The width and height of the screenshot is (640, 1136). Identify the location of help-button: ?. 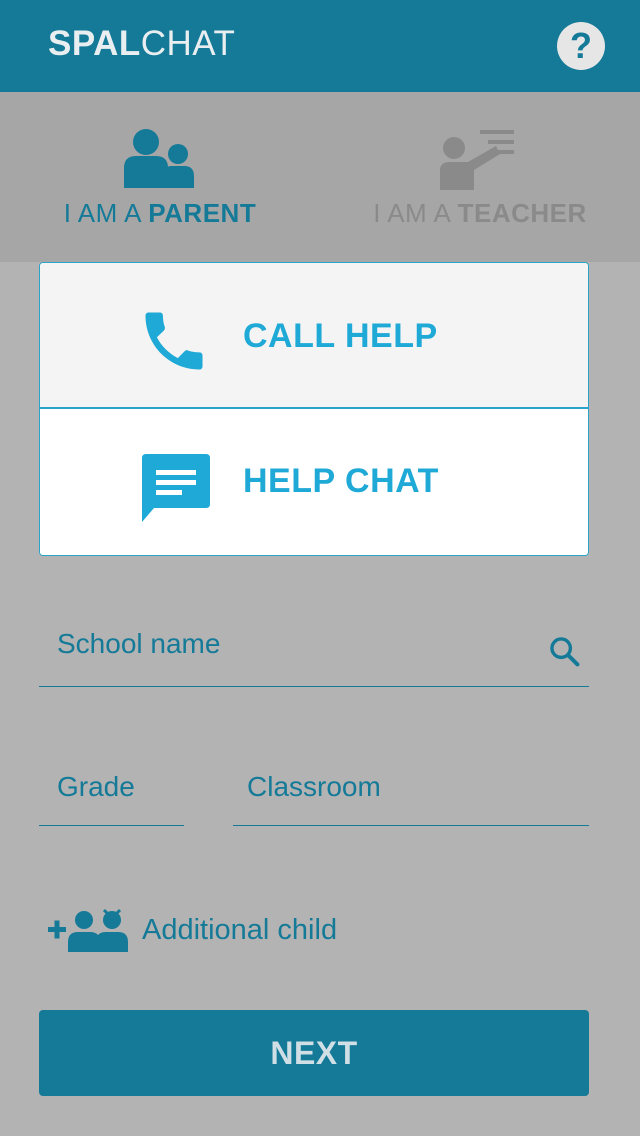
(581, 46).